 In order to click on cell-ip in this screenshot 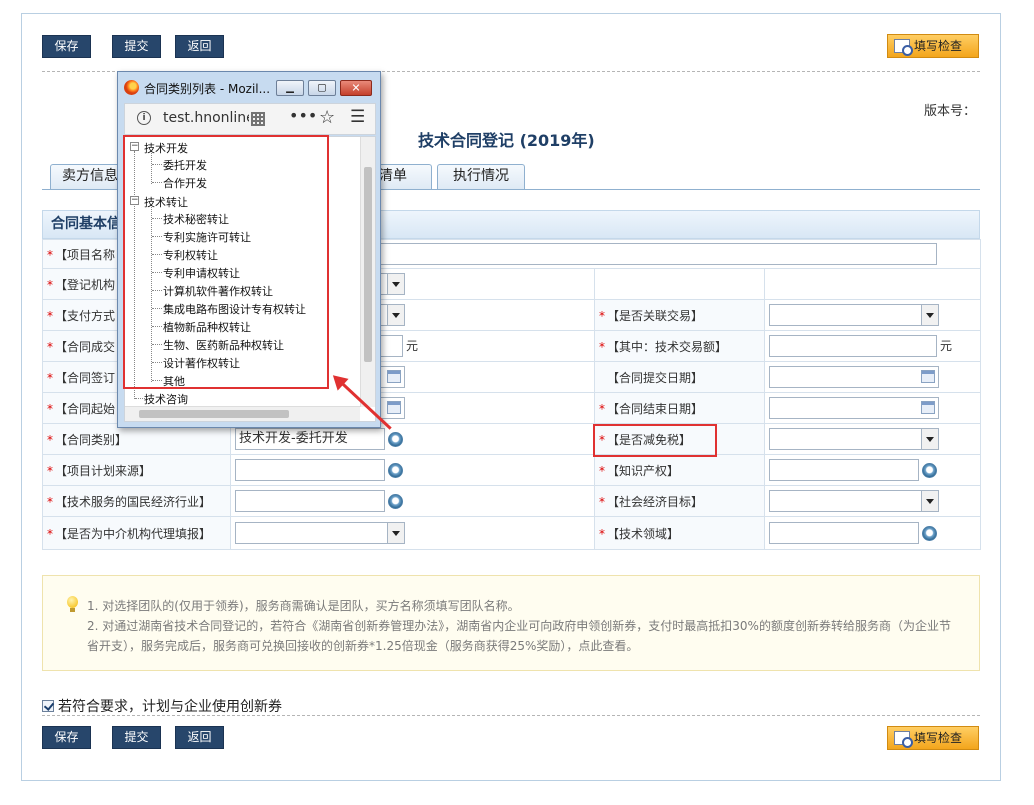, I will do `click(872, 470)`.